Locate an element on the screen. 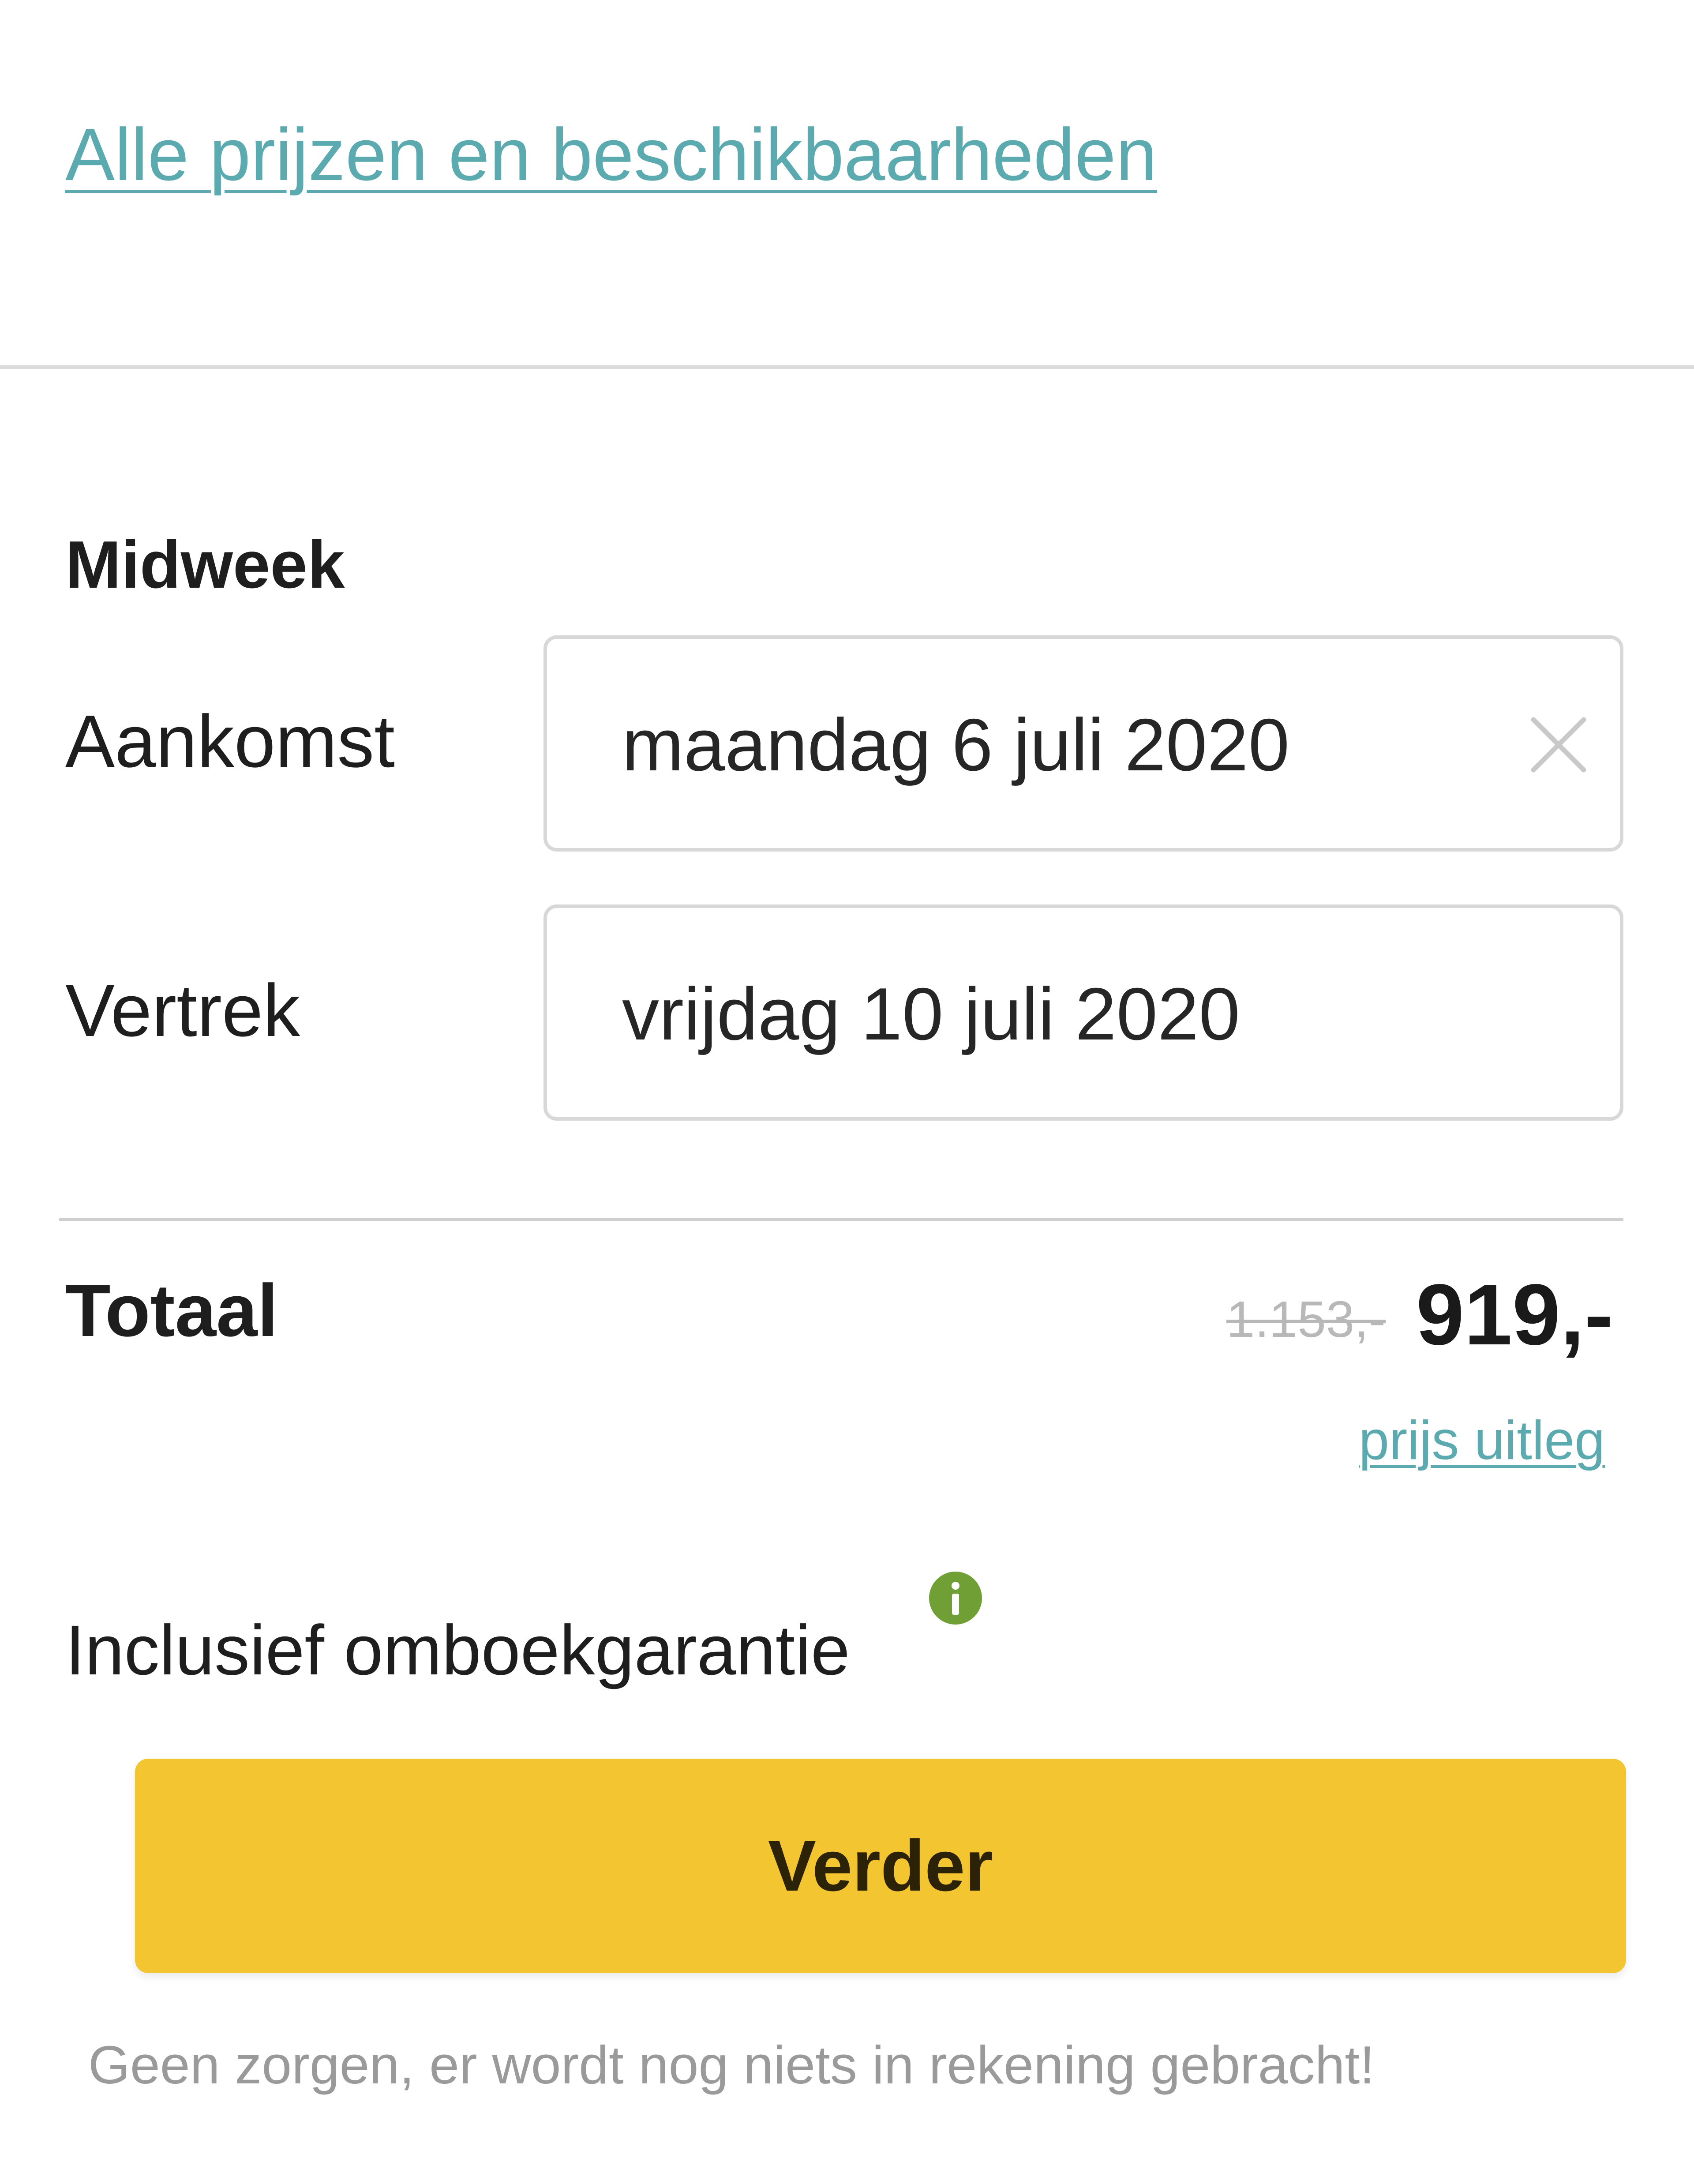 The image size is (1694, 2184). all-prices-availability-link: Alle prijzen en beschikbaarheden is located at coordinates (611, 154).